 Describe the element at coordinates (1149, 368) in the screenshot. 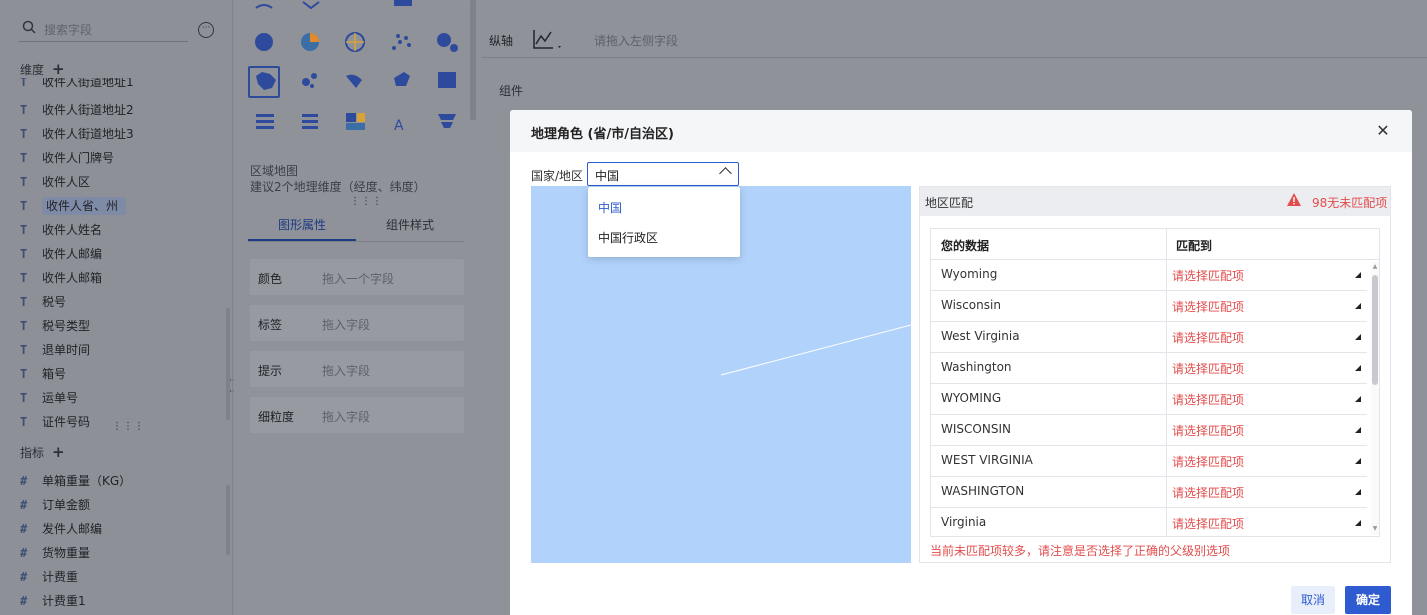

I see `table-row: Washington 请选择匹配项` at that location.